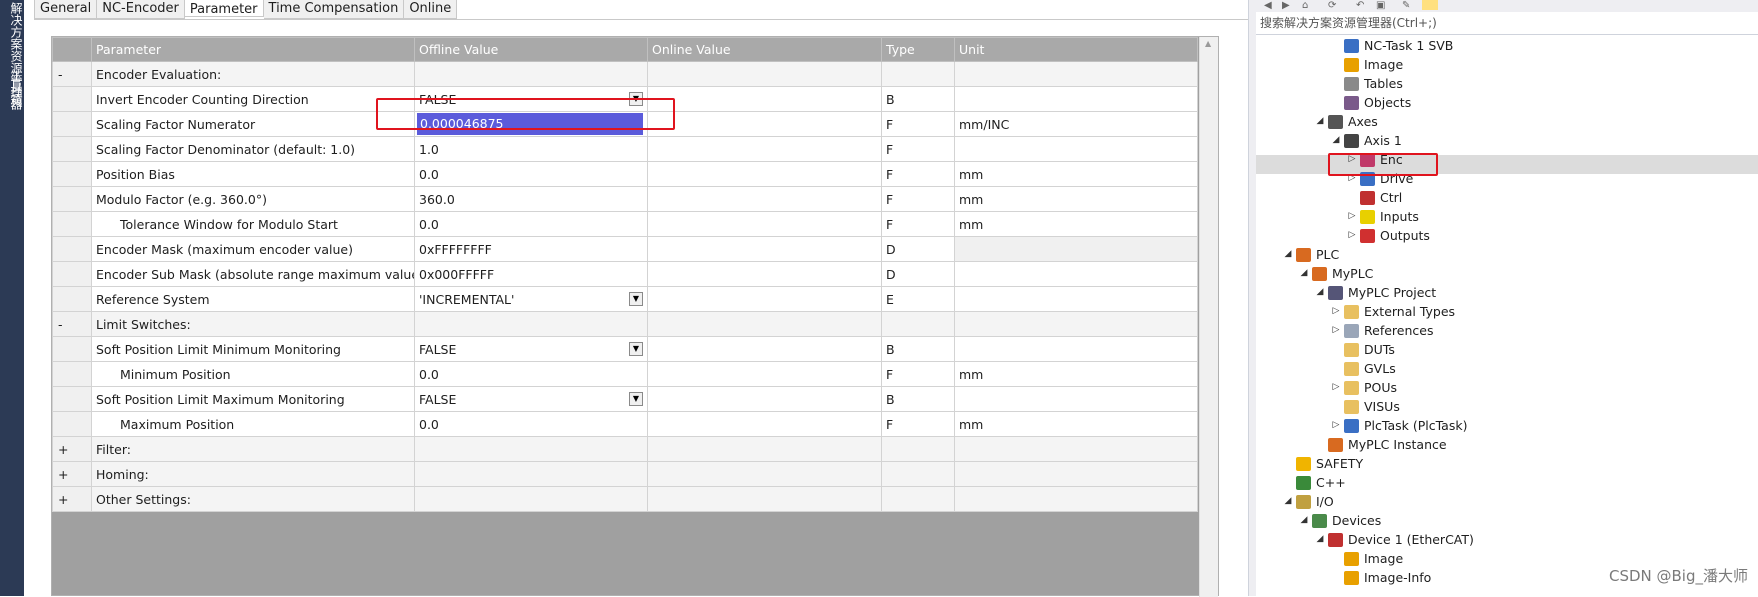 This screenshot has width=1758, height=597. Describe the element at coordinates (1335, 273) in the screenshot. I see `tree-item: ◢ MyPLC` at that location.